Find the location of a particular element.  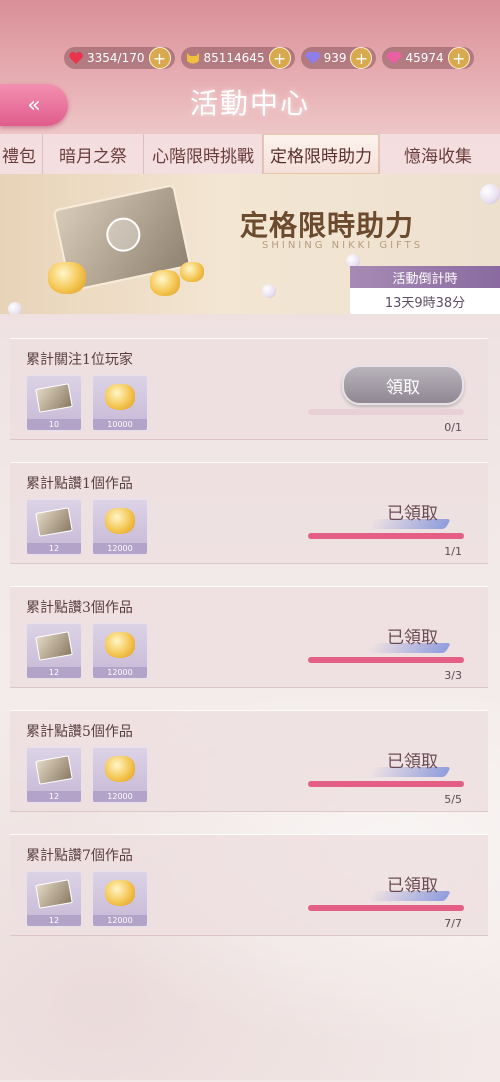

banner-subtitle: SHINING NIKKI GIFTS is located at coordinates (343, 245).